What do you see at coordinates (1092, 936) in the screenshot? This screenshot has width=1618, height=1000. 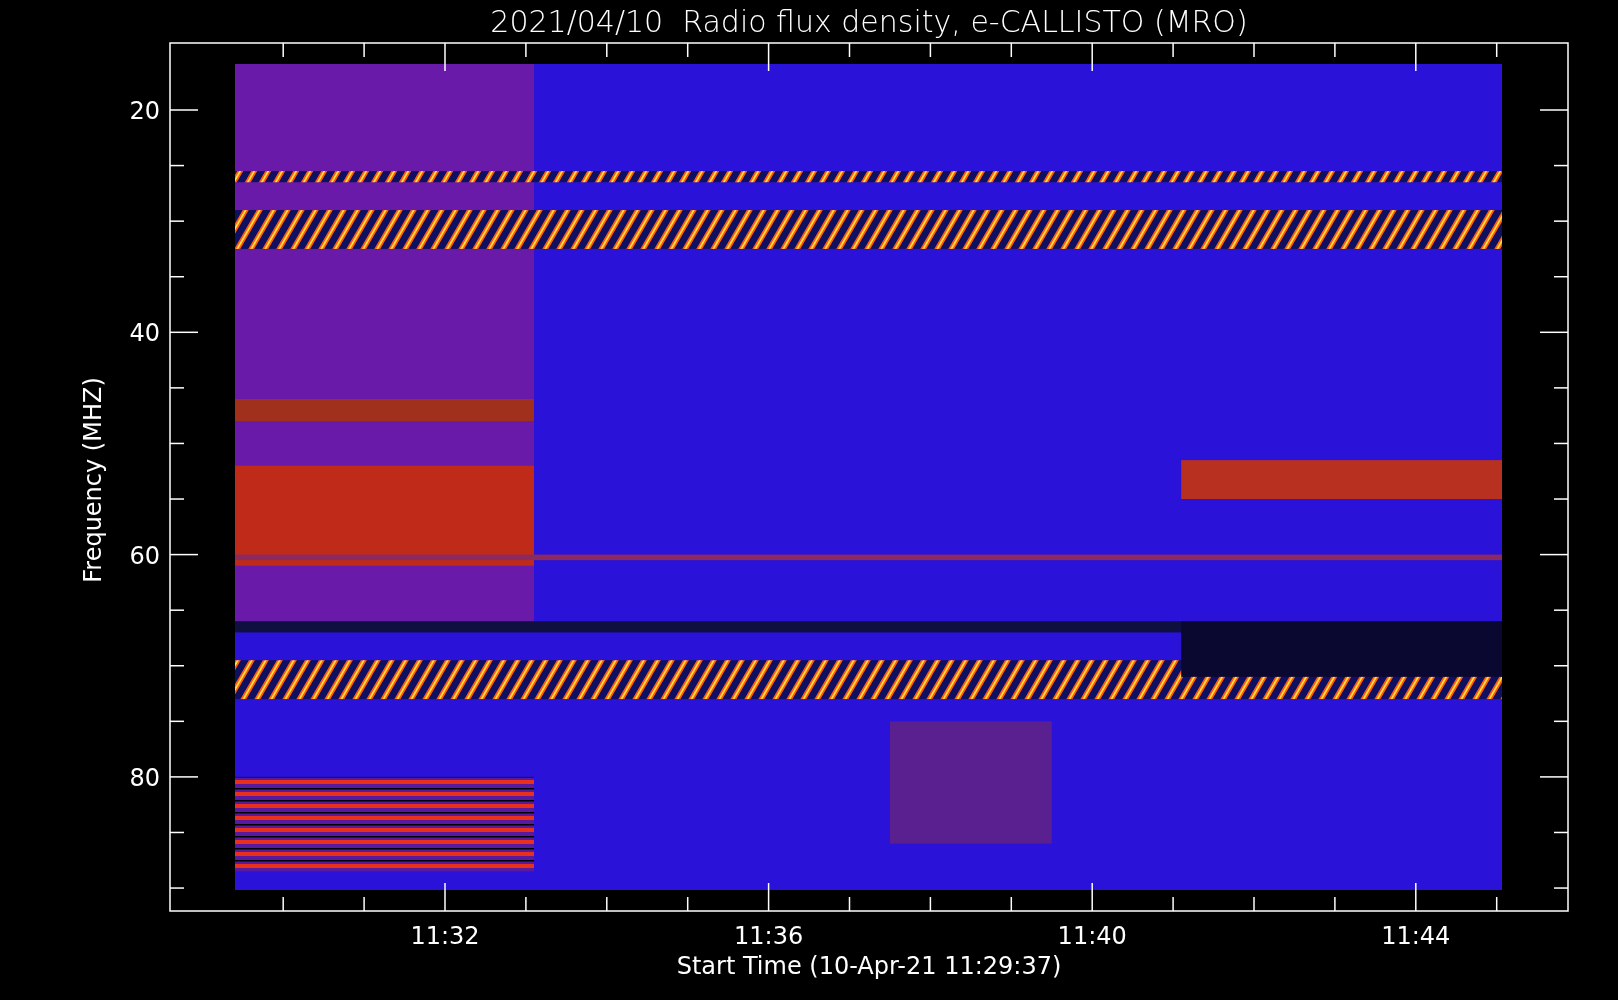 I see `x-tick-label: 11:40` at bounding box center [1092, 936].